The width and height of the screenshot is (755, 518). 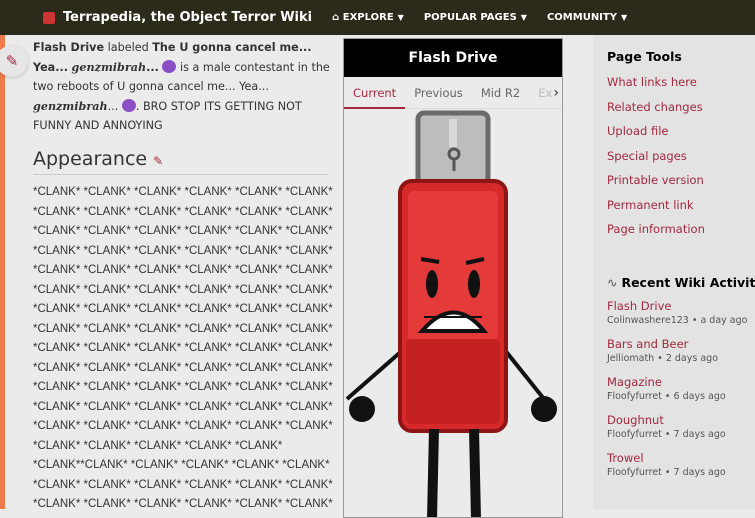 I want to click on activity-item: Flash Drive Colinwashere123 • a day ago, so click(x=681, y=313).